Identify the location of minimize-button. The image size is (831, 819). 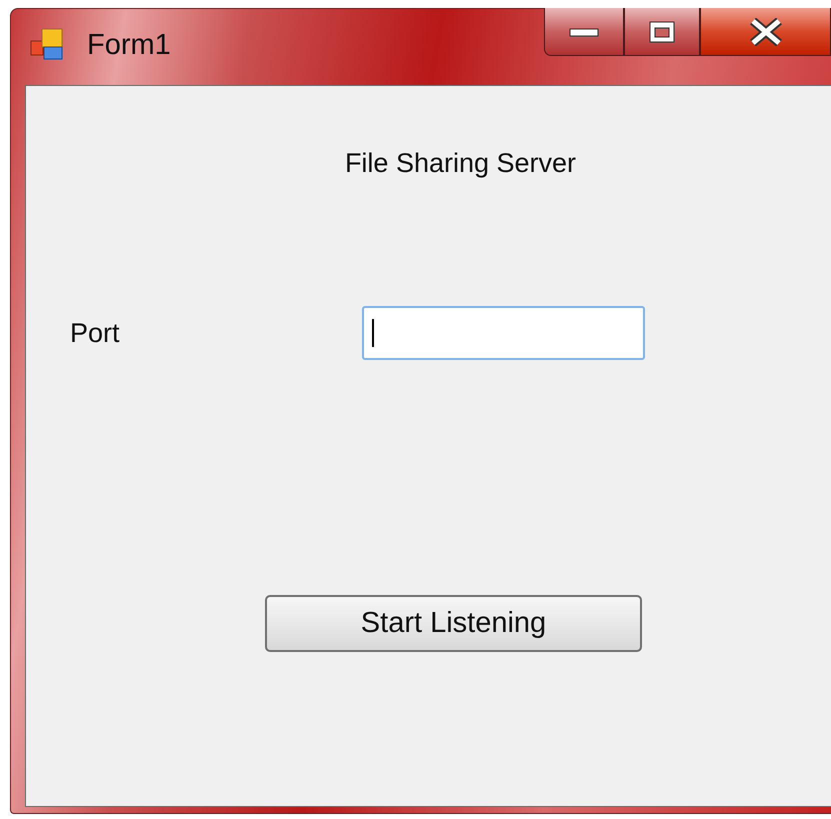
(584, 32).